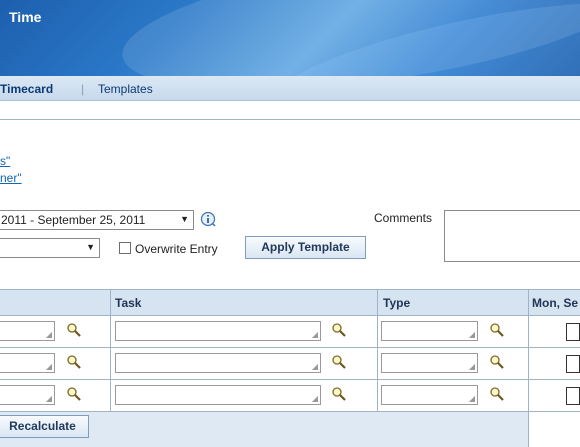 This screenshot has height=447, width=580. I want to click on tab-timecard: e Timecard, so click(26, 89).